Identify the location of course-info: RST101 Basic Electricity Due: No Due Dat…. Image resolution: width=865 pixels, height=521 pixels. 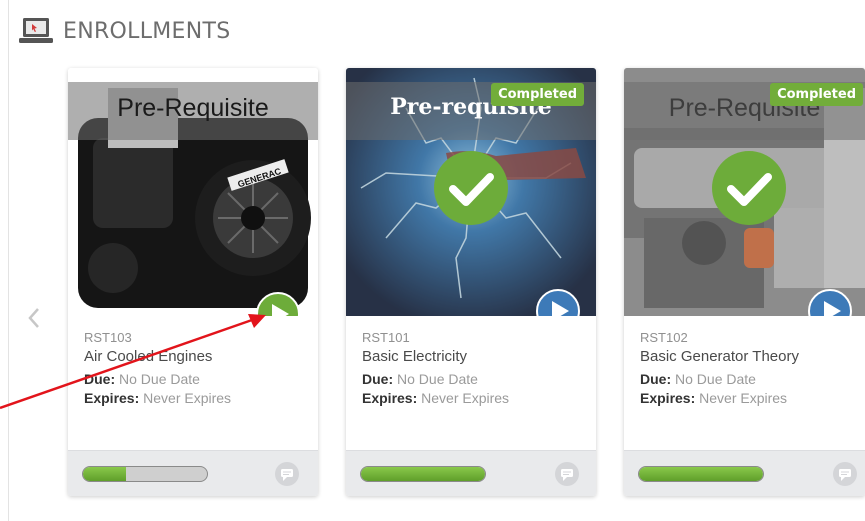
(474, 369).